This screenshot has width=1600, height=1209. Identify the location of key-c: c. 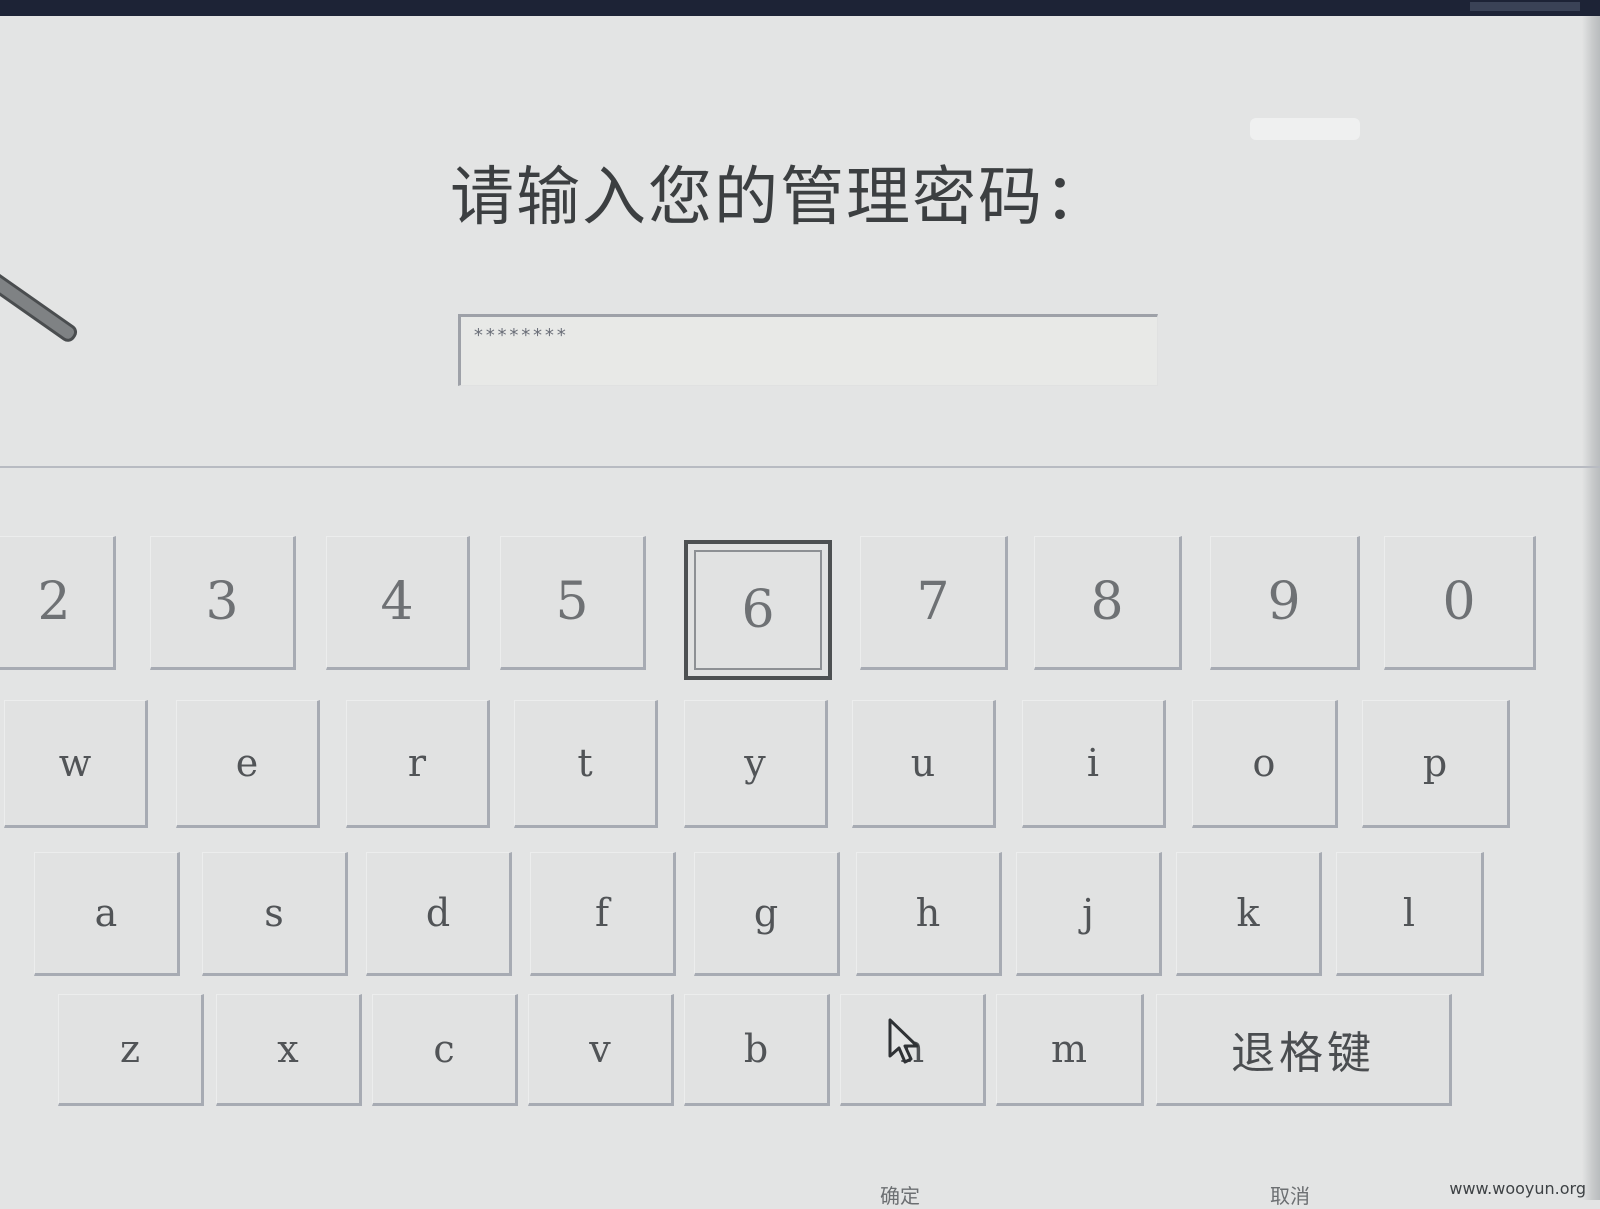
(445, 1050).